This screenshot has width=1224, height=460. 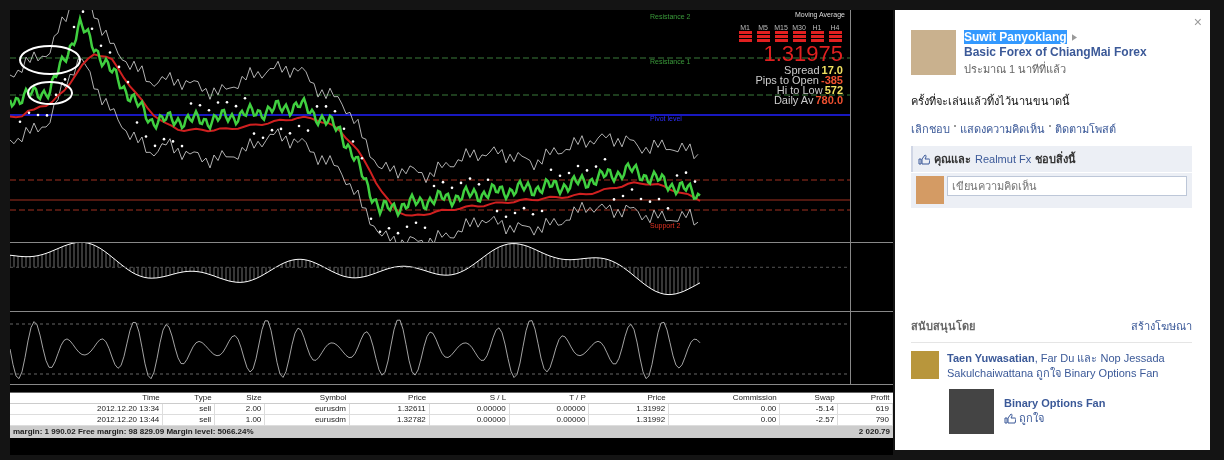 I want to click on stat-label: Daily Av, so click(x=793, y=100).